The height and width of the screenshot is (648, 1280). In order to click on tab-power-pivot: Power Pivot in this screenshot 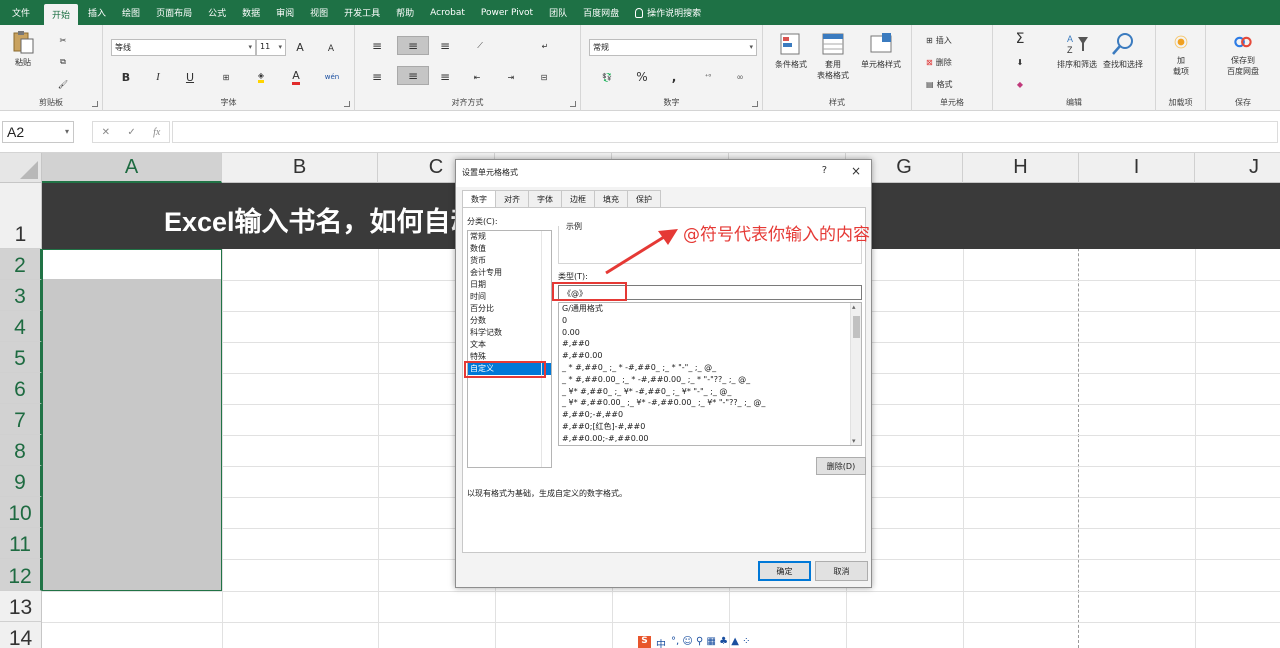, I will do `click(507, 12)`.